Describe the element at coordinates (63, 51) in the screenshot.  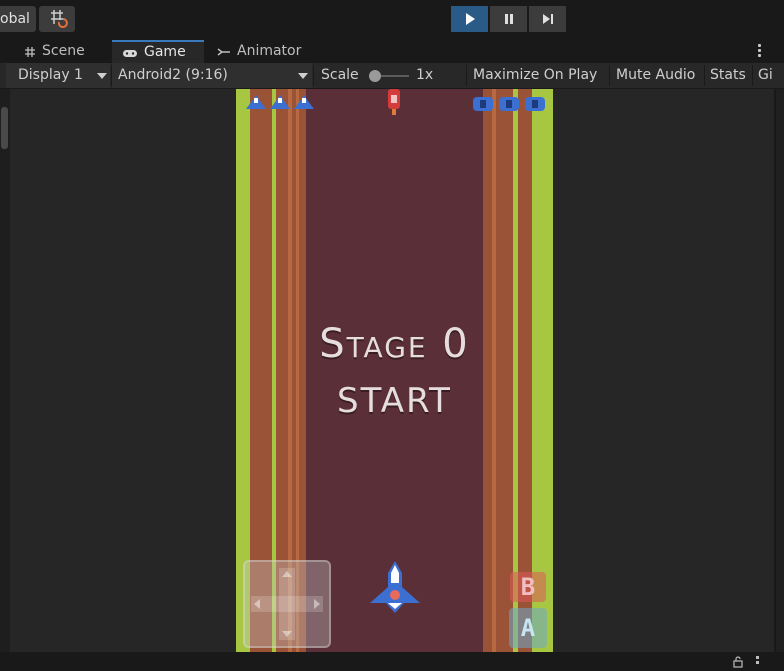
I see `tab-scene-label: Scene` at that location.